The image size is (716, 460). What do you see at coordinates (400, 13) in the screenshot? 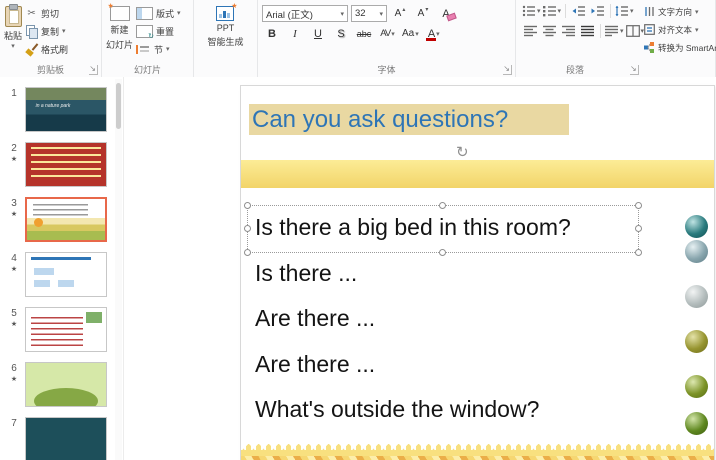
I see `grow-font-button: A ▴` at bounding box center [400, 13].